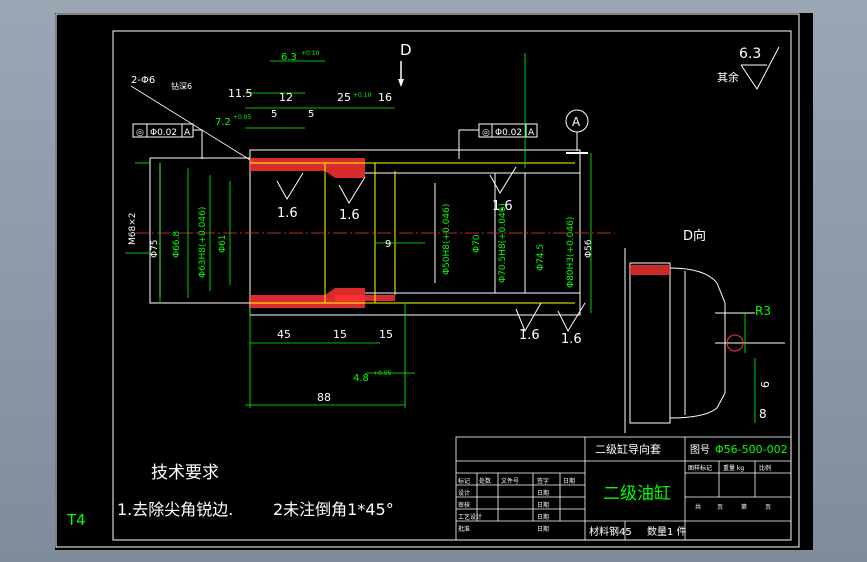  What do you see at coordinates (181, 86) in the screenshot?
I see `drill-callout: 钻深6` at bounding box center [181, 86].